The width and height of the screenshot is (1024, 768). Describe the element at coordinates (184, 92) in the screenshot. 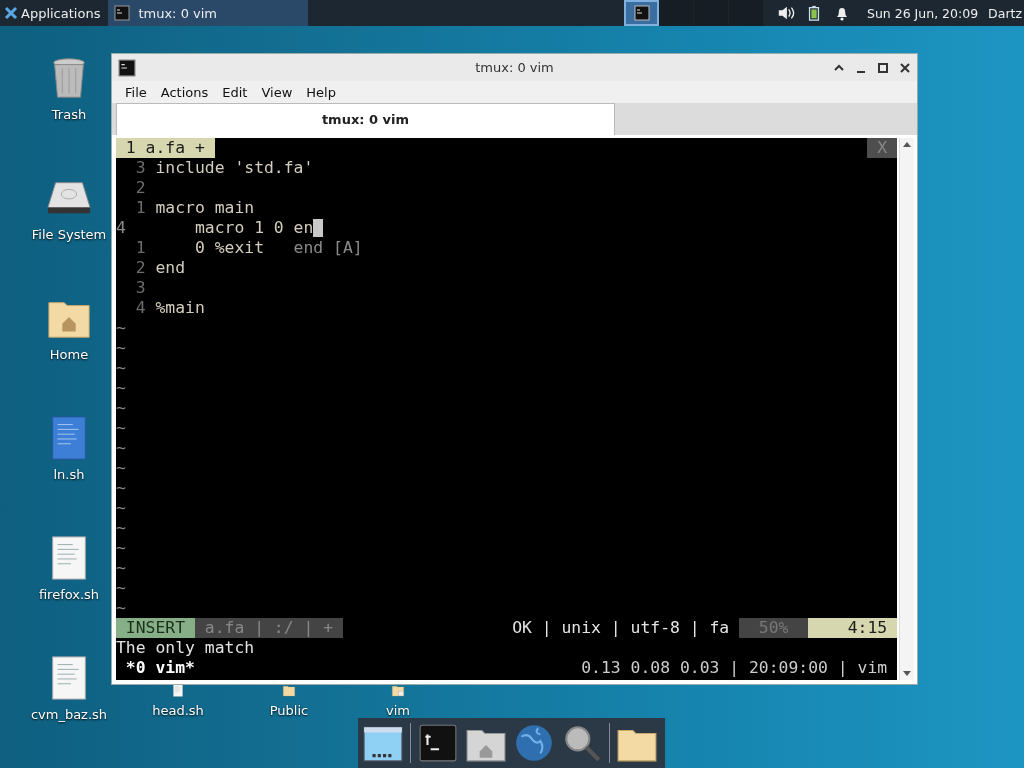

I see `menu-item: Actions` at that location.